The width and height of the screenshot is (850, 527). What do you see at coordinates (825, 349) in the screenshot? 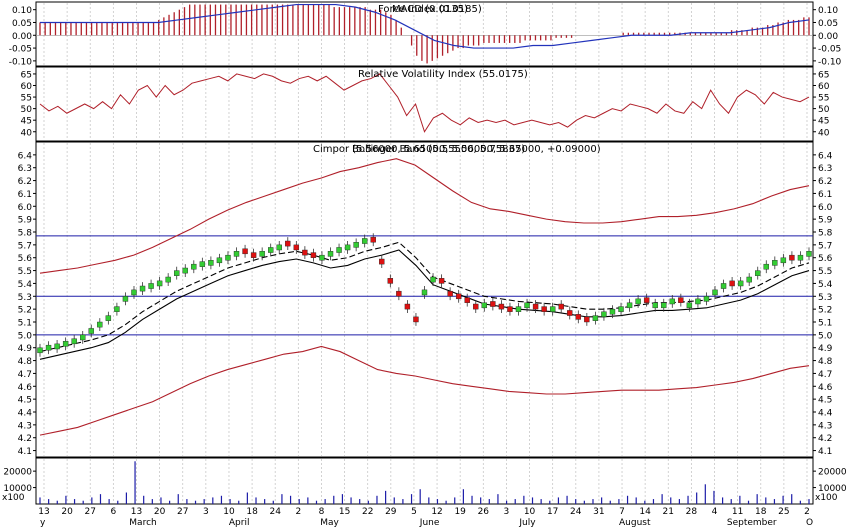
I see `y-tick-label-right: 4.9` at bounding box center [825, 349].